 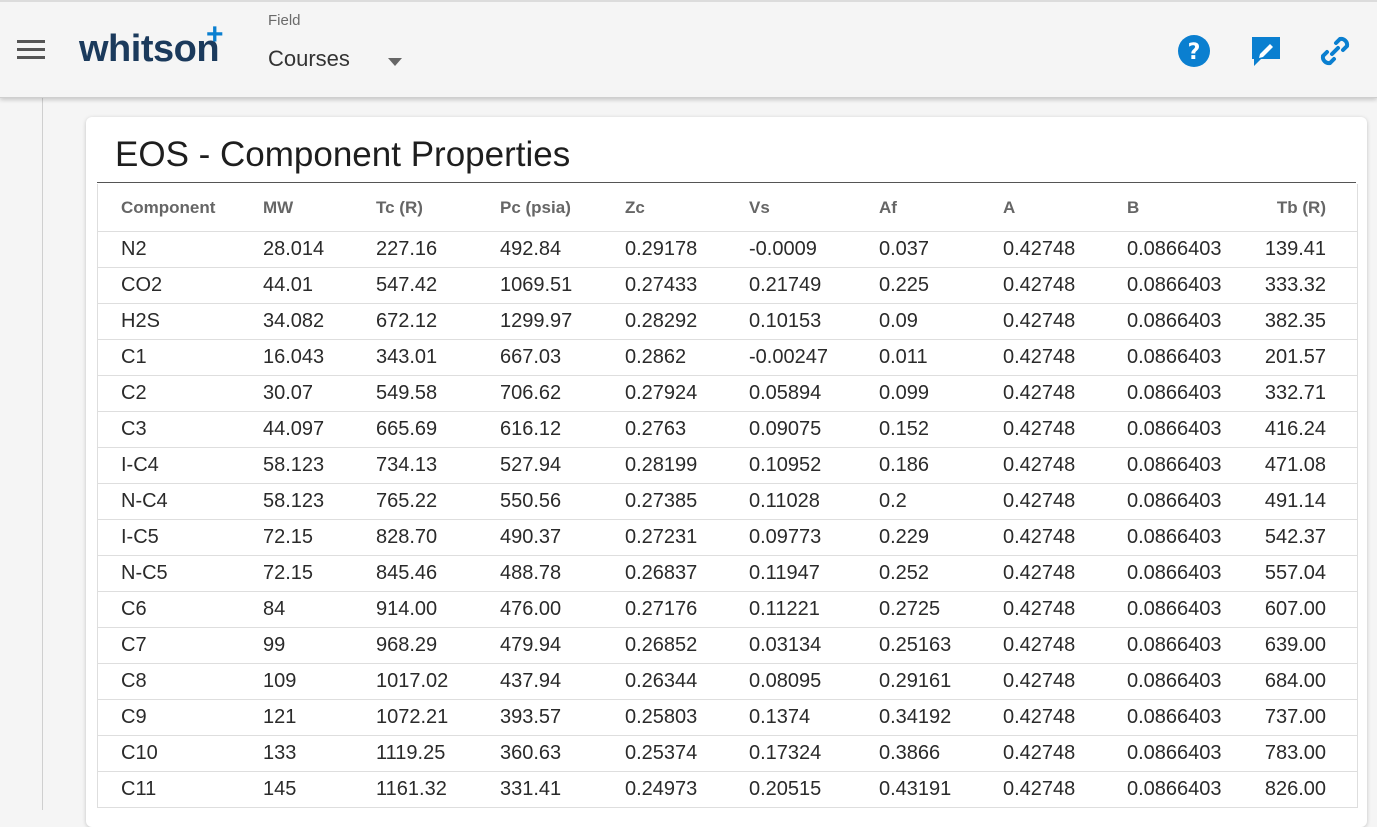 I want to click on table-cell: 476.00, so click(x=562, y=609).